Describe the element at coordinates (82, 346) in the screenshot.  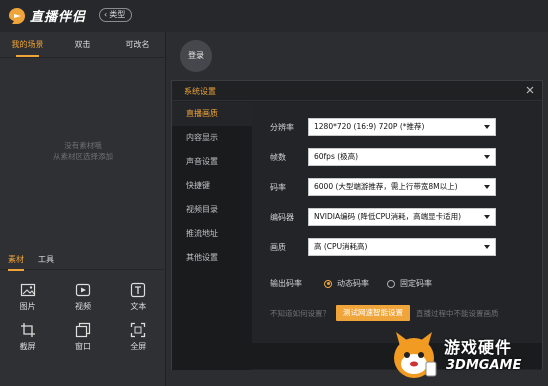
I see `source-window-label: 窗口` at that location.